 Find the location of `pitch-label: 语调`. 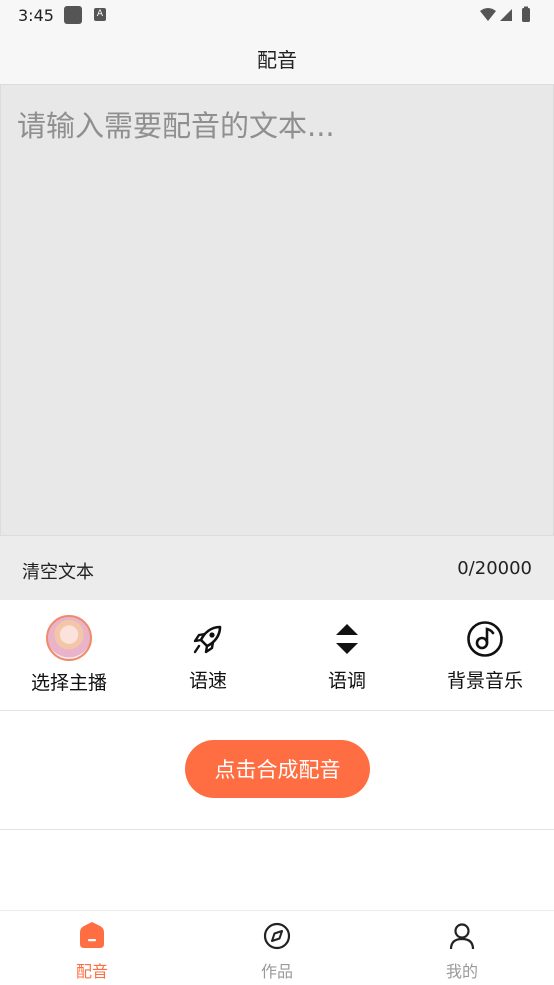

pitch-label: 语调 is located at coordinates (346, 681).